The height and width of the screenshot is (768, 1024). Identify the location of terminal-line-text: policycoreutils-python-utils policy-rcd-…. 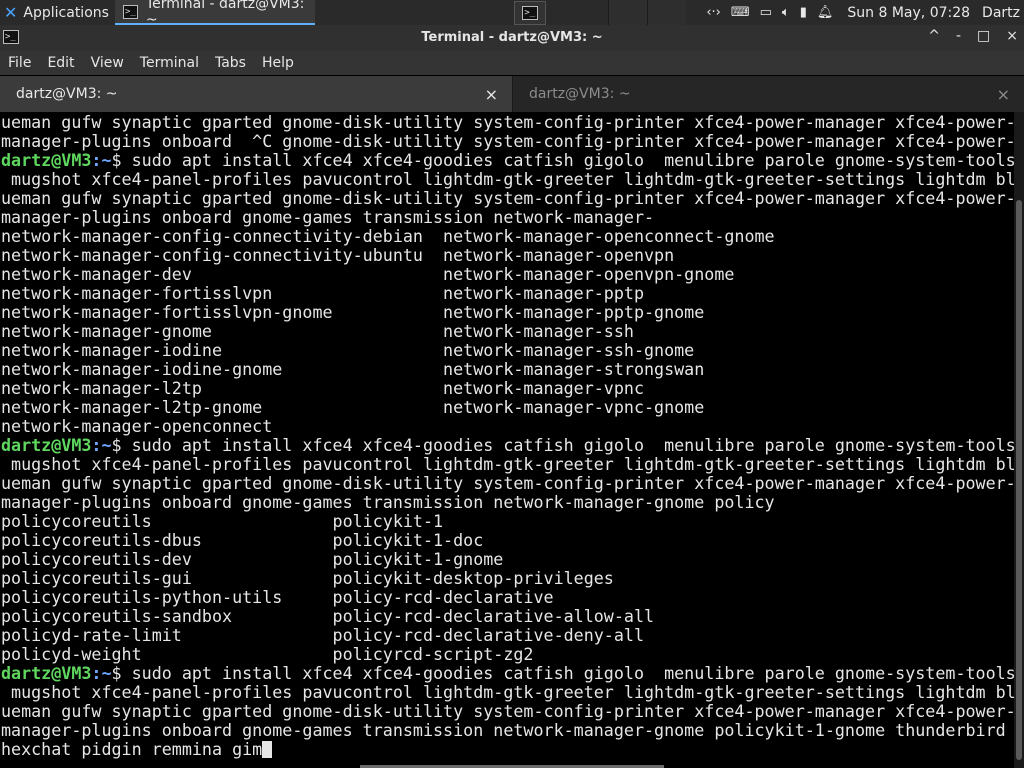
(277, 597).